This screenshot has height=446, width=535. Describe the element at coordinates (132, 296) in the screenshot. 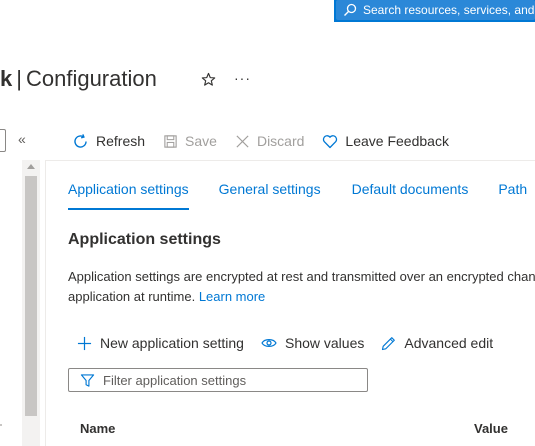

I see `description-line-2-text: application at runtime.` at that location.